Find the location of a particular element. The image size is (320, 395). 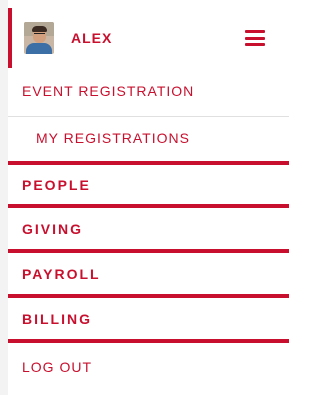

menu-item-label: LOG OUT is located at coordinates (57, 367).